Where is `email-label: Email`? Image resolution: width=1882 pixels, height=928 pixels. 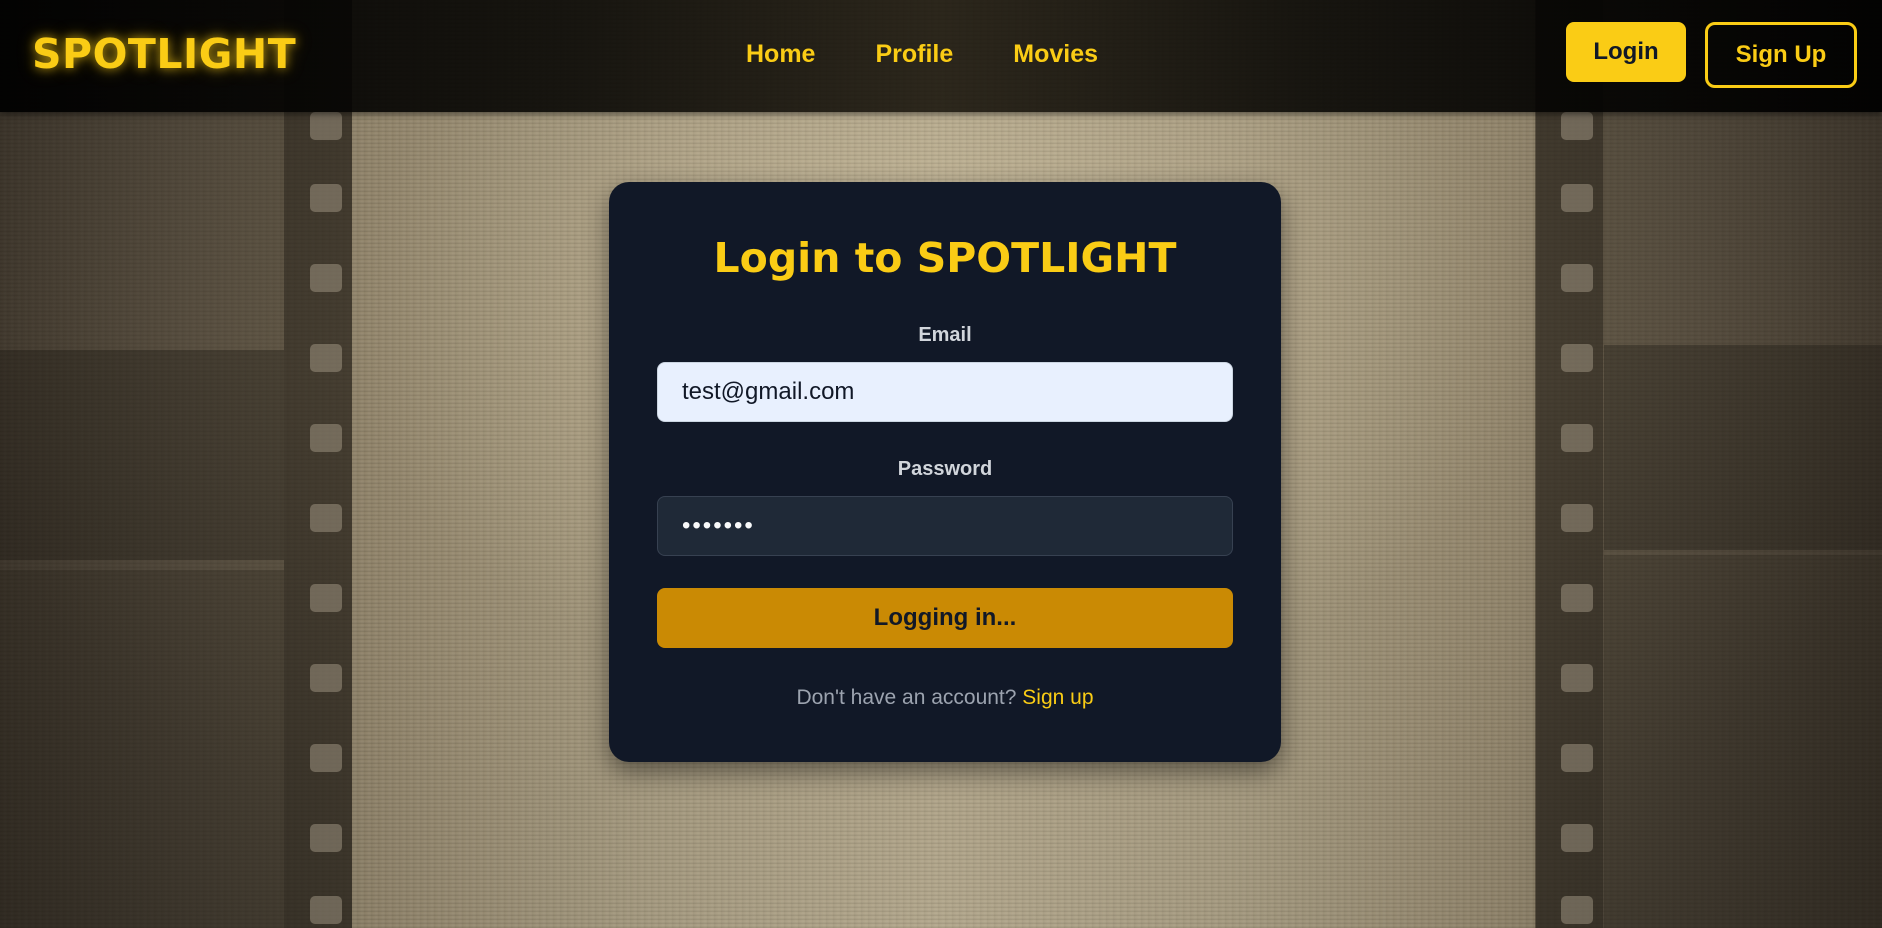 email-label: Email is located at coordinates (945, 335).